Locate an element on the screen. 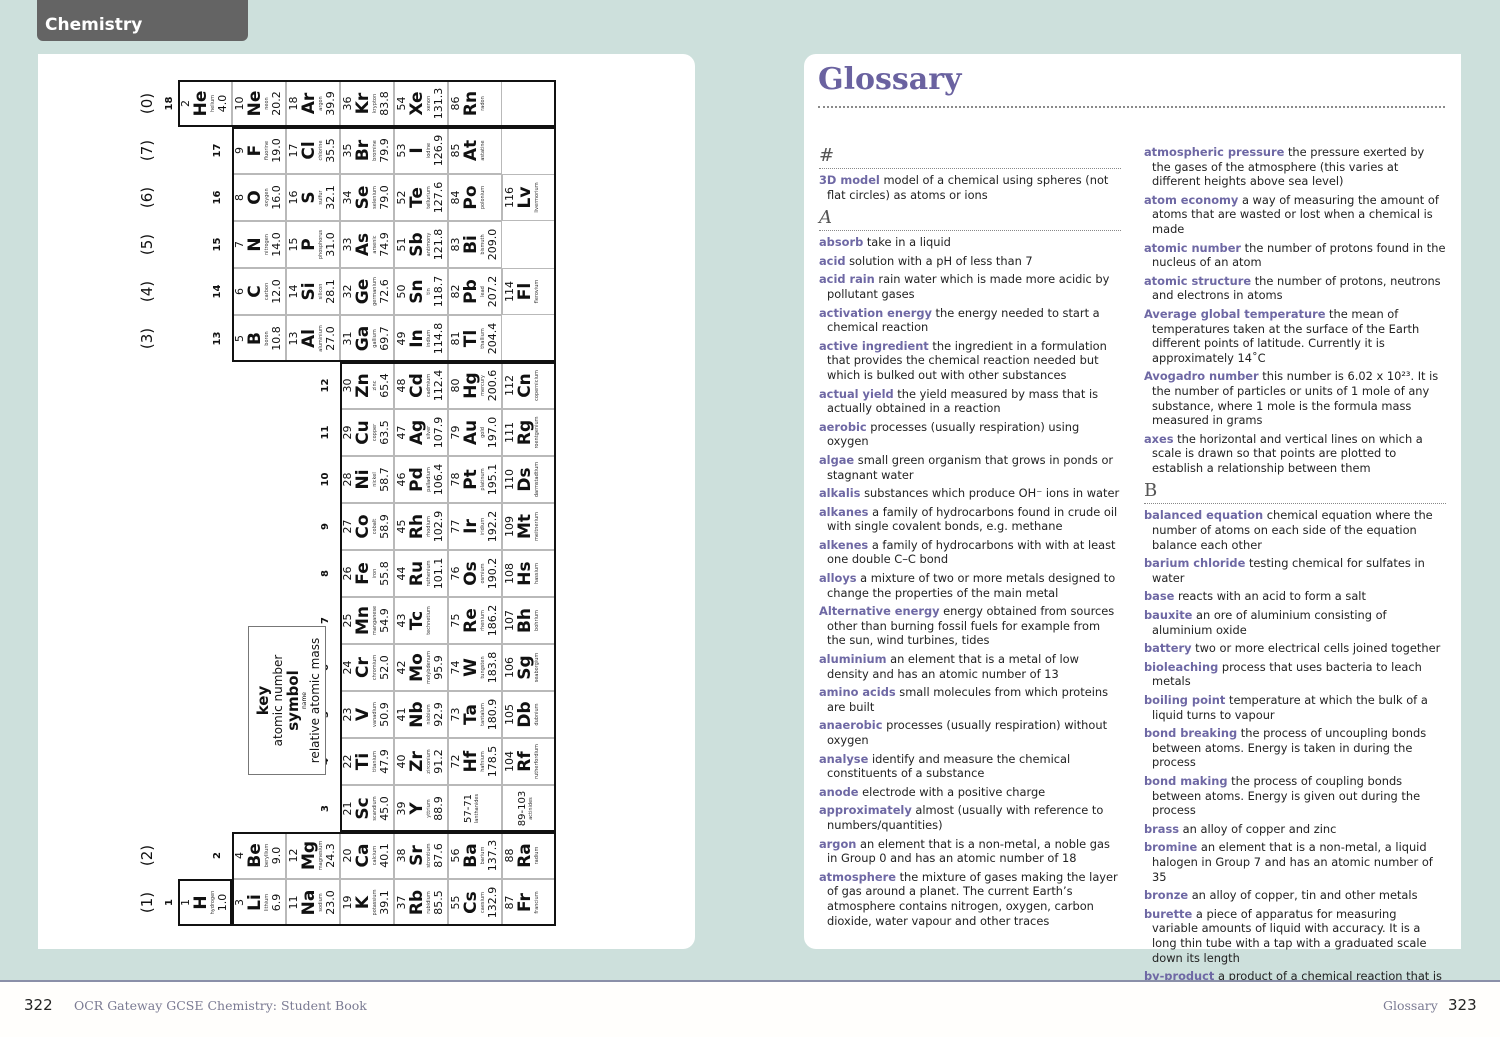  element-cell: 18 Ar argon 39.9 is located at coordinates (313, 103).